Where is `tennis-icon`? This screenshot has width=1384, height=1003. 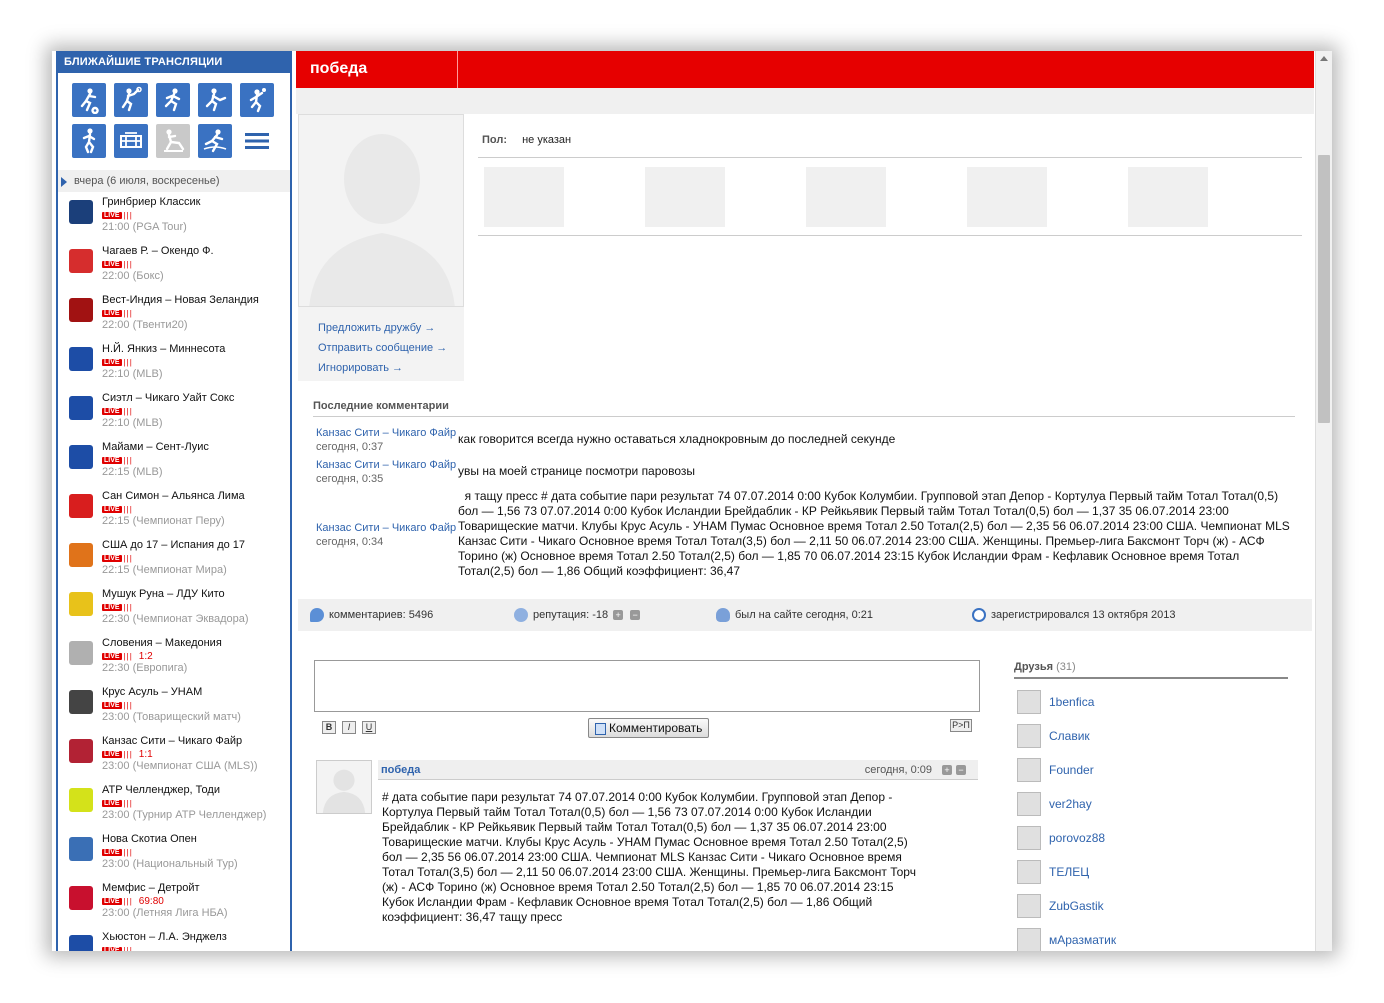 tennis-icon is located at coordinates (131, 100).